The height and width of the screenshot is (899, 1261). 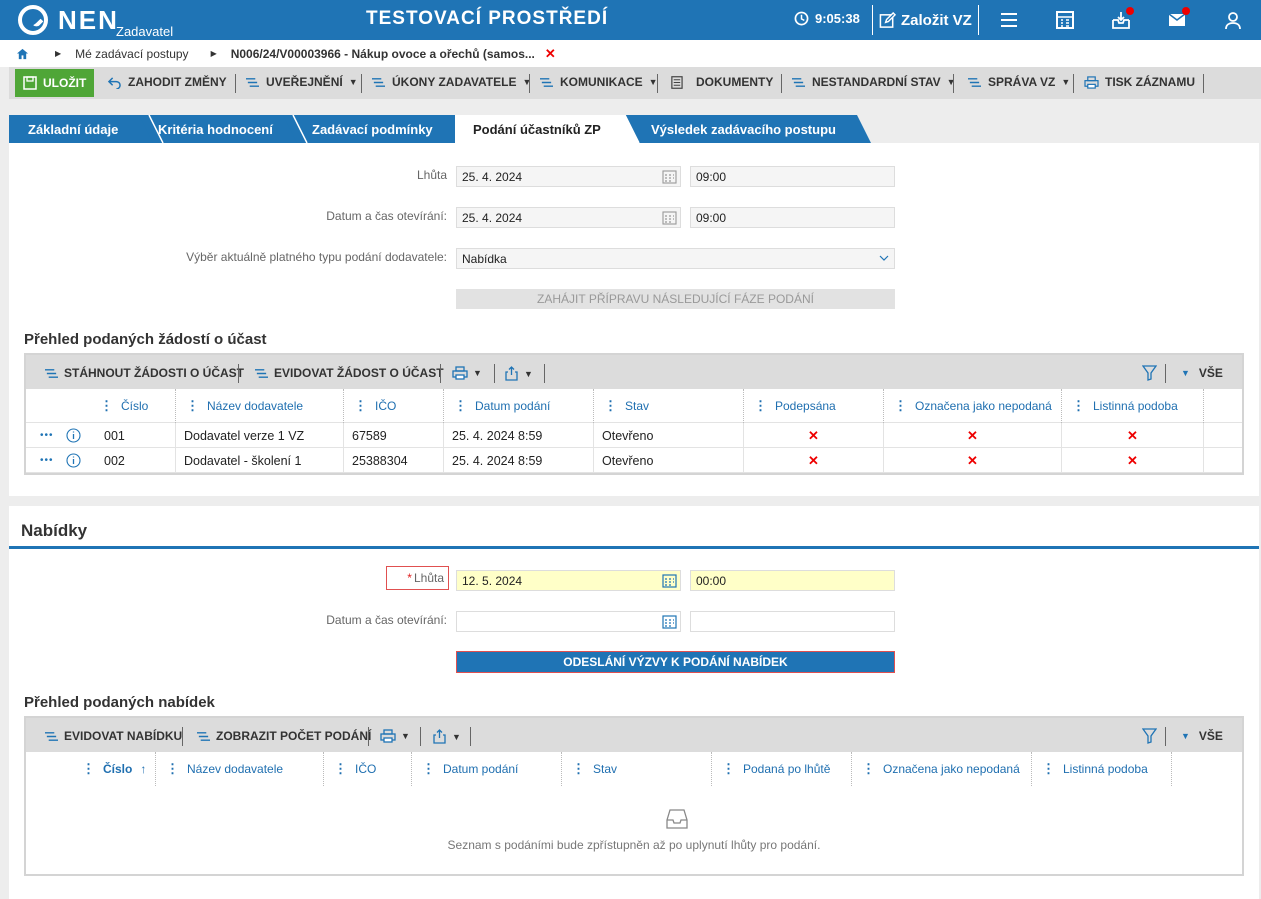 What do you see at coordinates (373, 129) in the screenshot?
I see `tab-tender-conditions: Zadávací podmínky` at bounding box center [373, 129].